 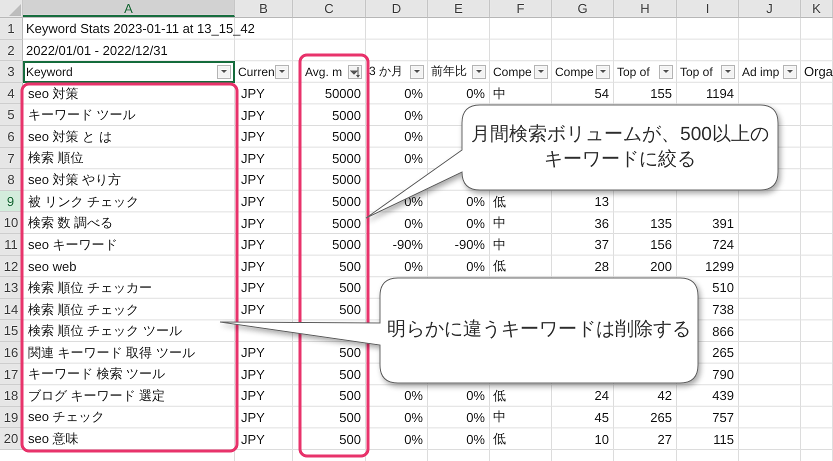 What do you see at coordinates (342, 94) in the screenshot?
I see `table-cell: 50000` at bounding box center [342, 94].